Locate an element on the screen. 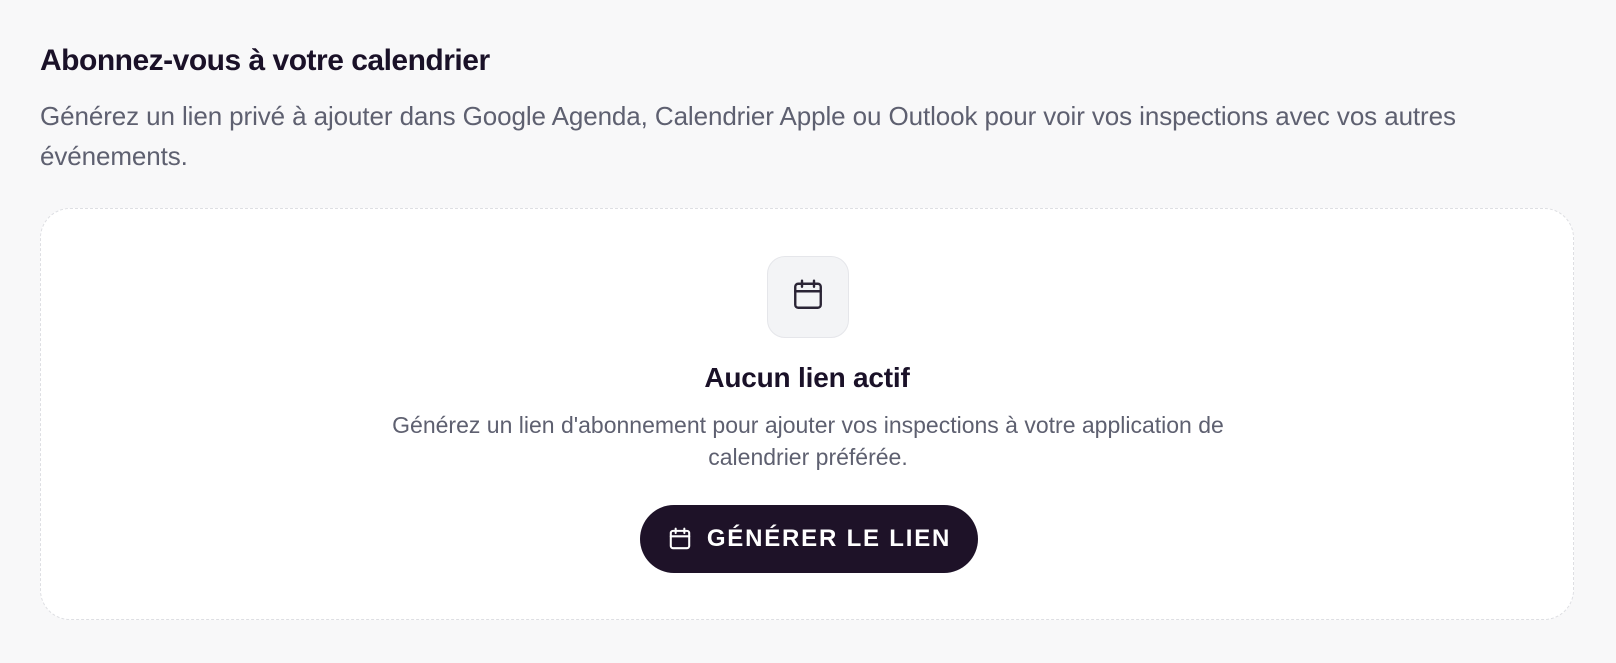 The height and width of the screenshot is (663, 1616). calendar-icon-box is located at coordinates (808, 297).